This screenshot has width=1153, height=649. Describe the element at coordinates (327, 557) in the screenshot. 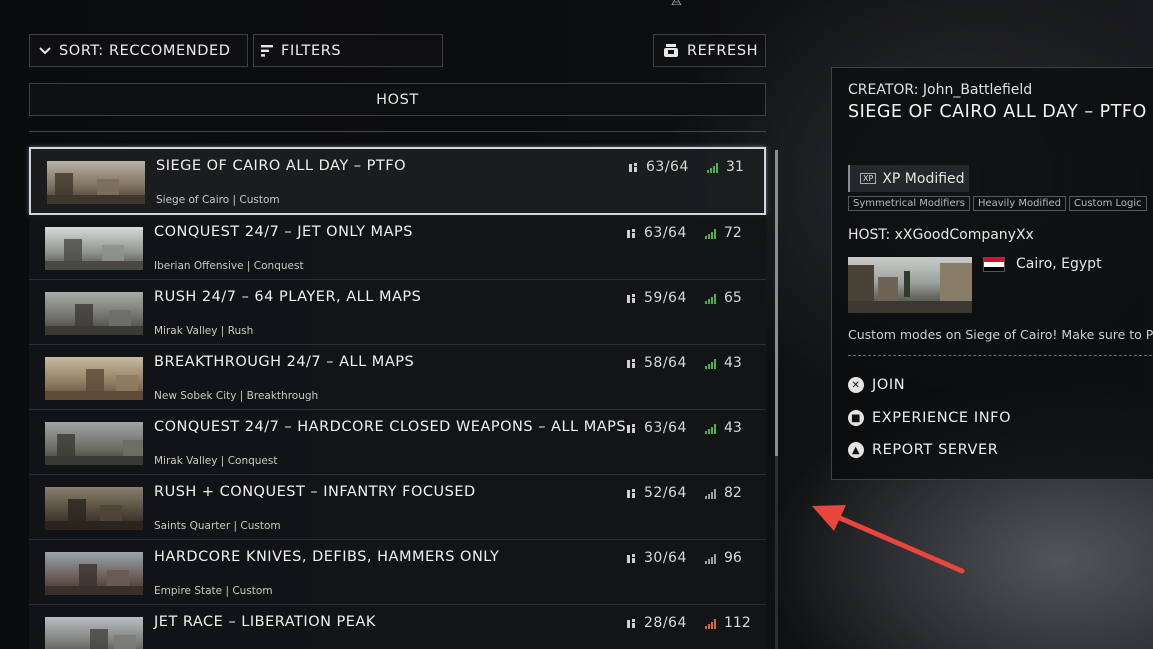

I see `server-title: HARDCORE KNIVES, DEFIBS, HAMMERS ONLY` at that location.